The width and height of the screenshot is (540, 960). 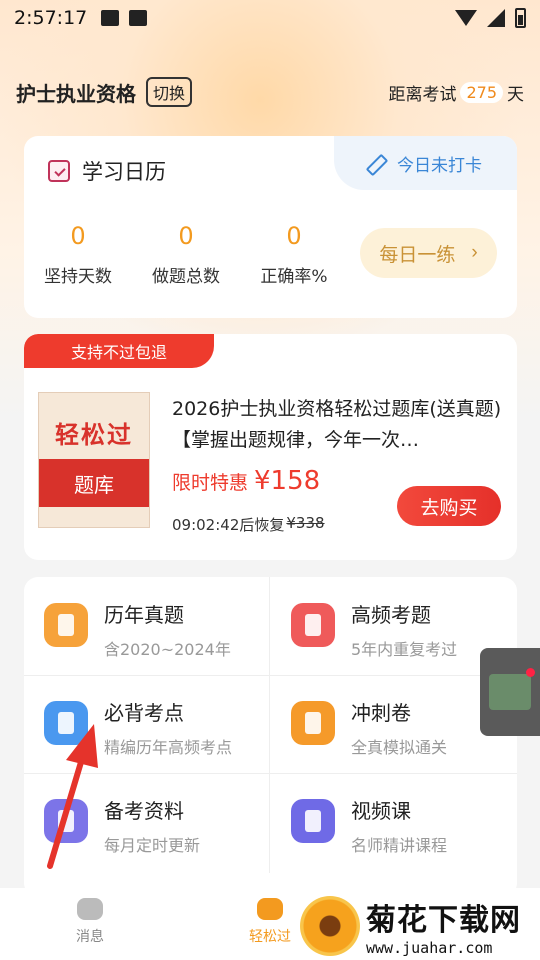 What do you see at coordinates (59, 171) in the screenshot?
I see `calendar-check-icon` at bounding box center [59, 171].